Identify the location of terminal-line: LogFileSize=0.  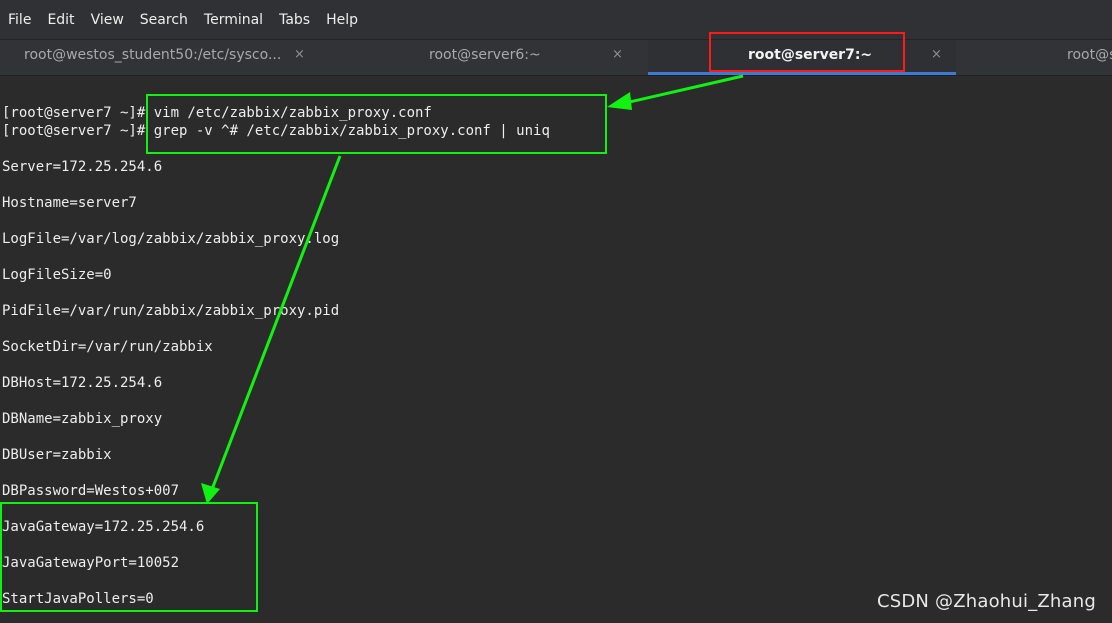
(57, 275).